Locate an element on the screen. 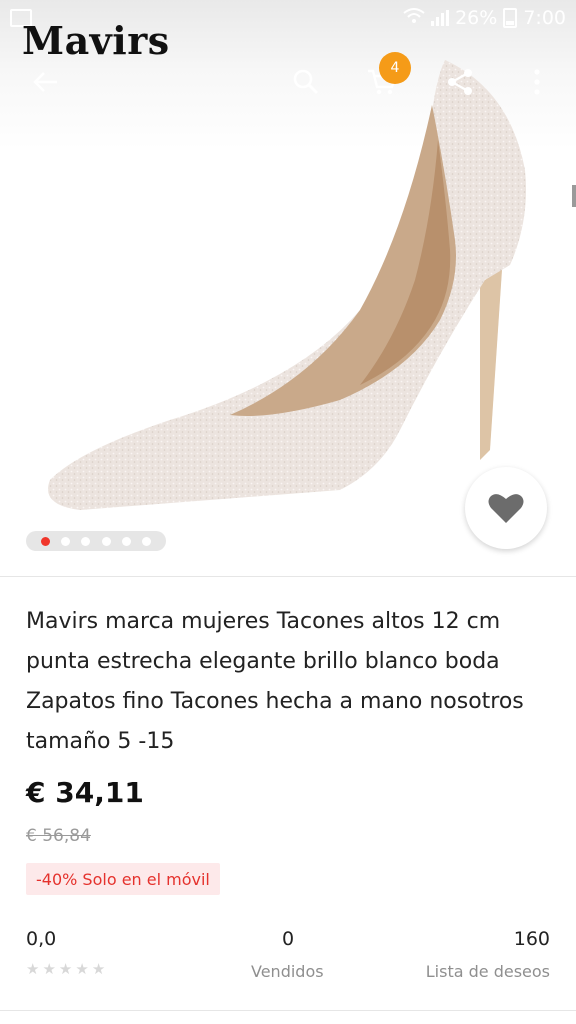 The height and width of the screenshot is (1024, 576). back-button is located at coordinates (45, 82).